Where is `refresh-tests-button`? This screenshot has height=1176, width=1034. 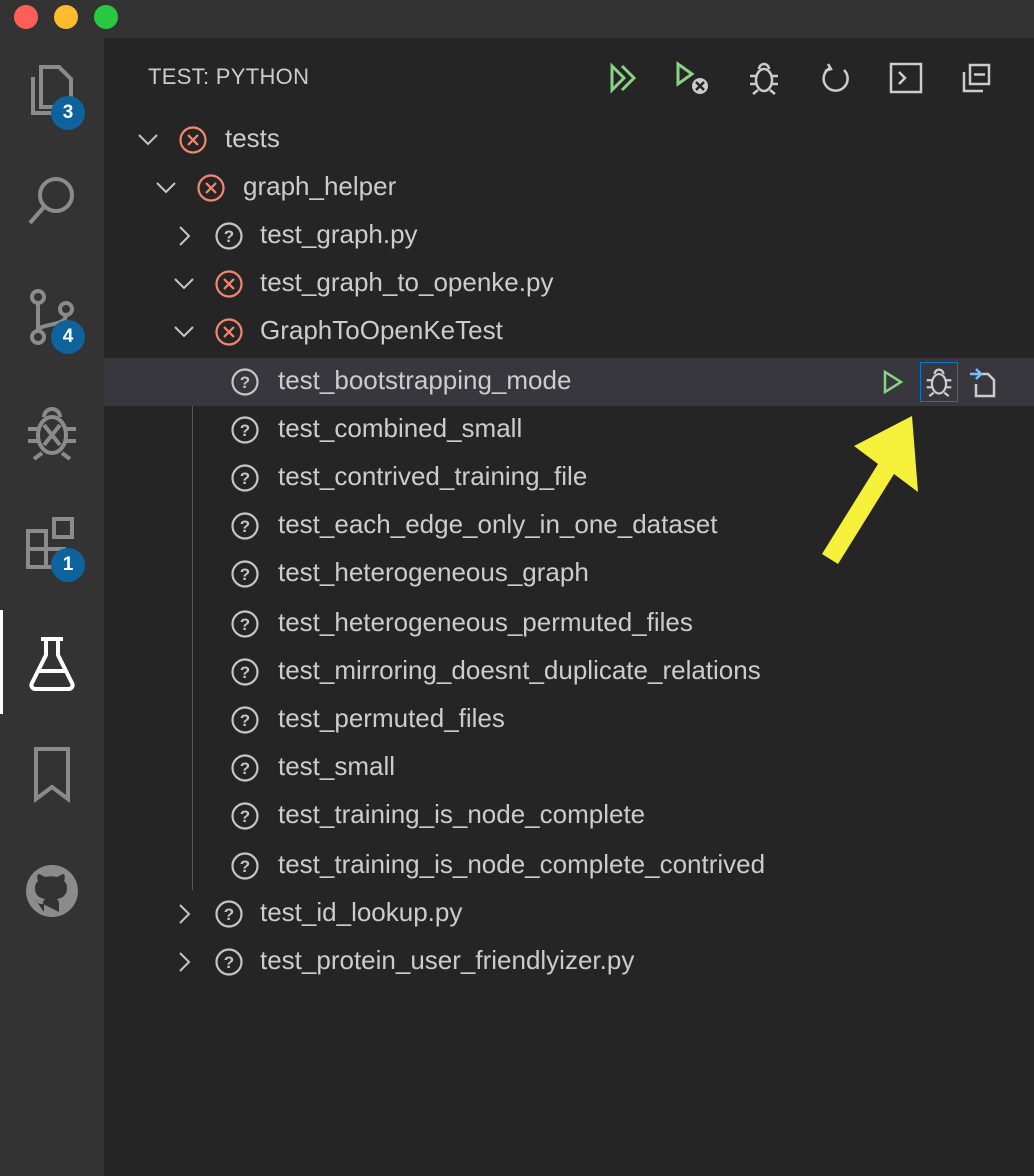 refresh-tests-button is located at coordinates (836, 78).